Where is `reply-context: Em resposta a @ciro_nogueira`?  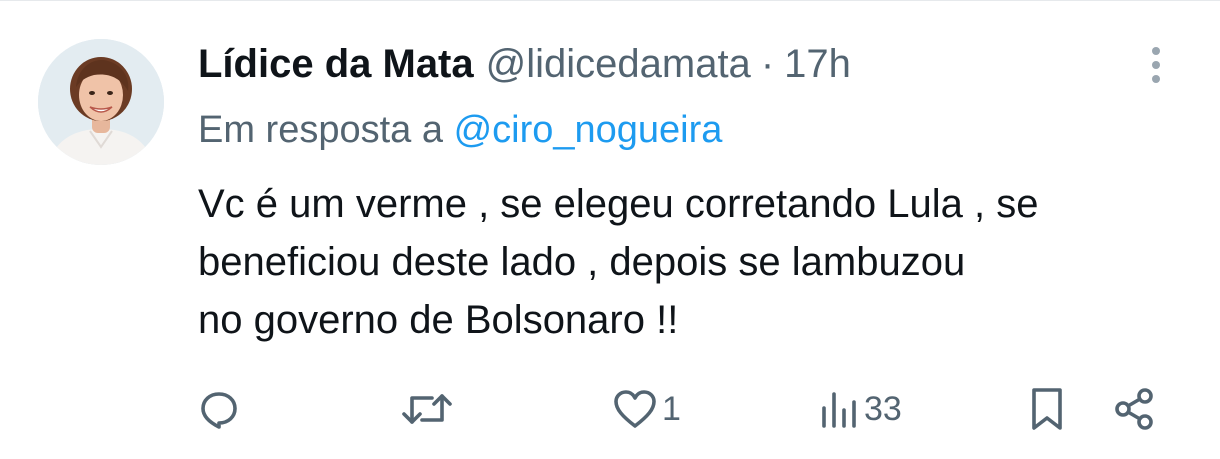
reply-context: Em resposta a @ciro_nogueira is located at coordinates (460, 130).